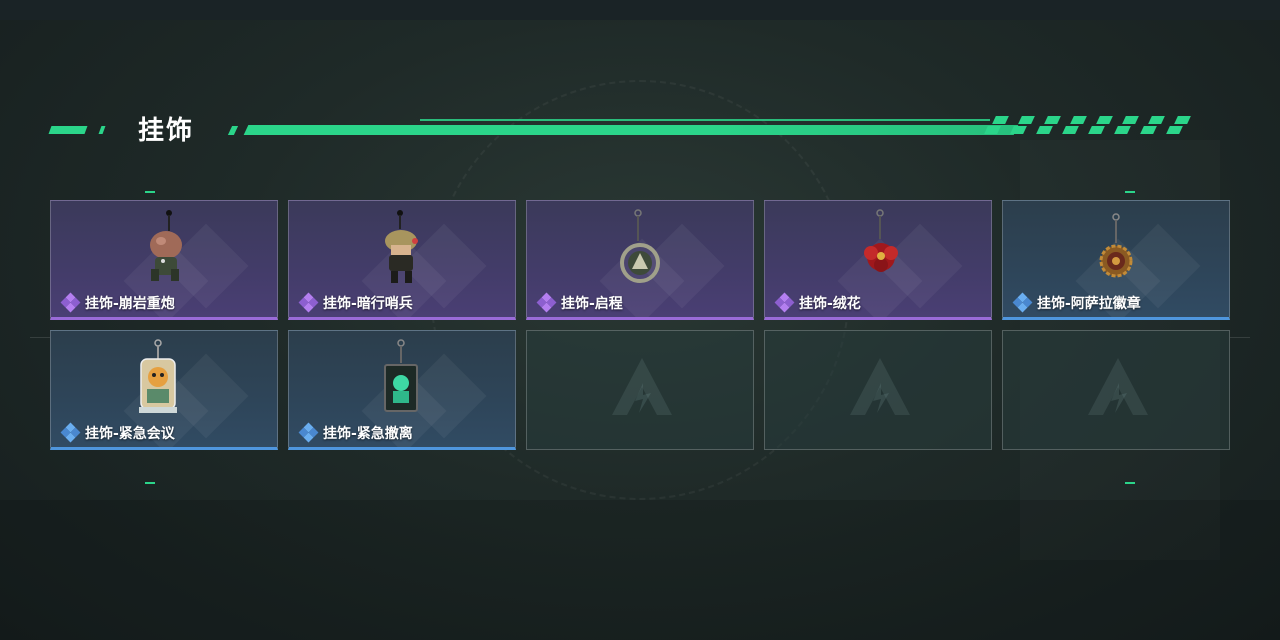  Describe the element at coordinates (640, 10) in the screenshot. I see `top-strip` at that location.